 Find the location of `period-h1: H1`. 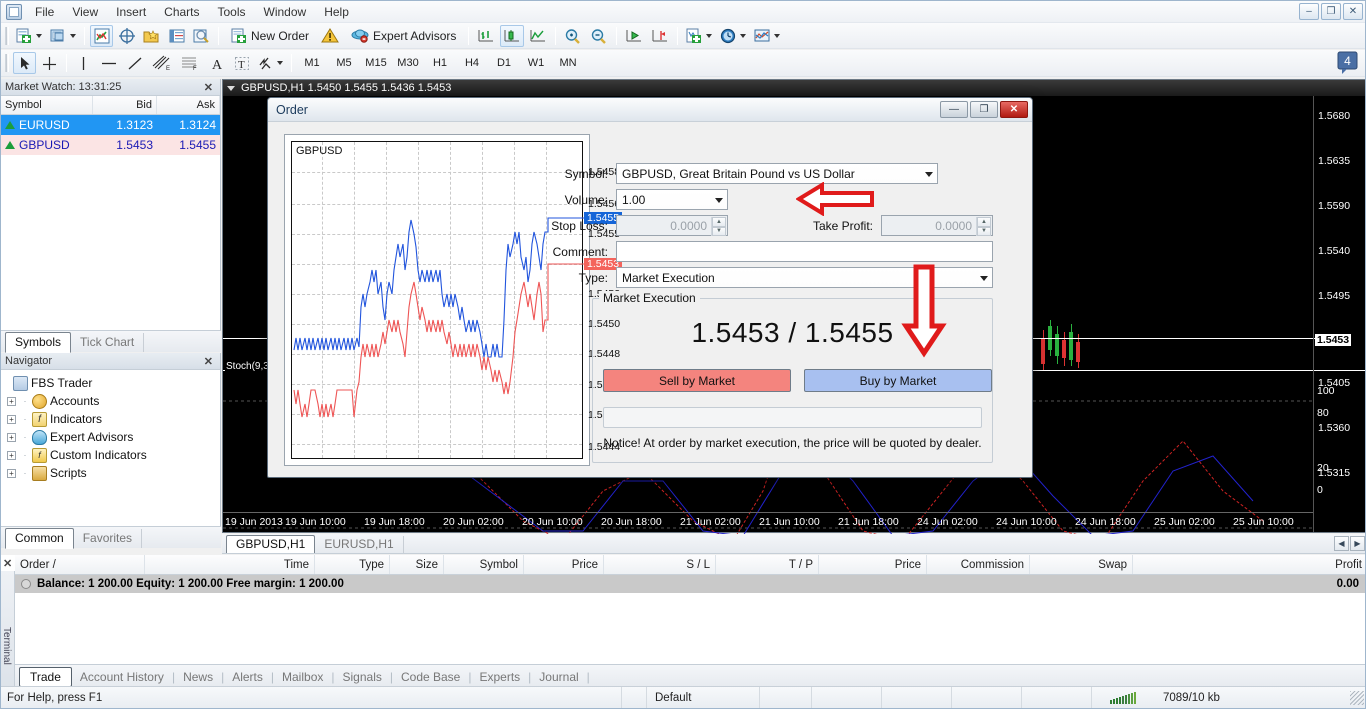

period-h1: H1 is located at coordinates (440, 63).